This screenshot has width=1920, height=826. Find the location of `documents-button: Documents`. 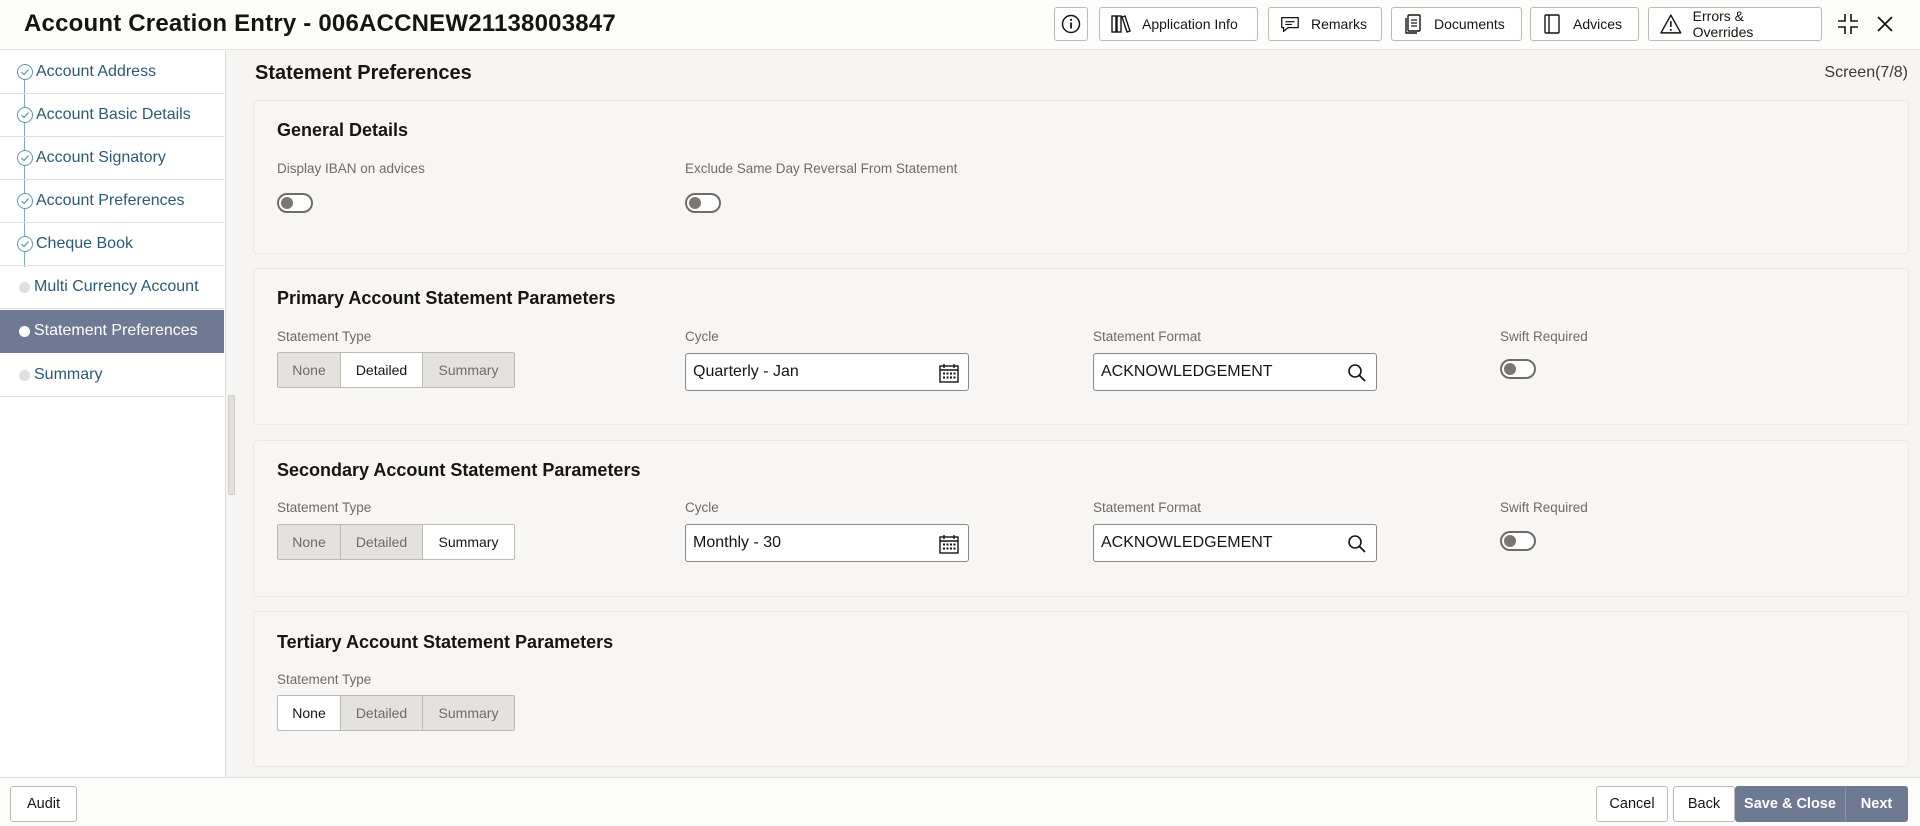

documents-button: Documents is located at coordinates (1456, 24).